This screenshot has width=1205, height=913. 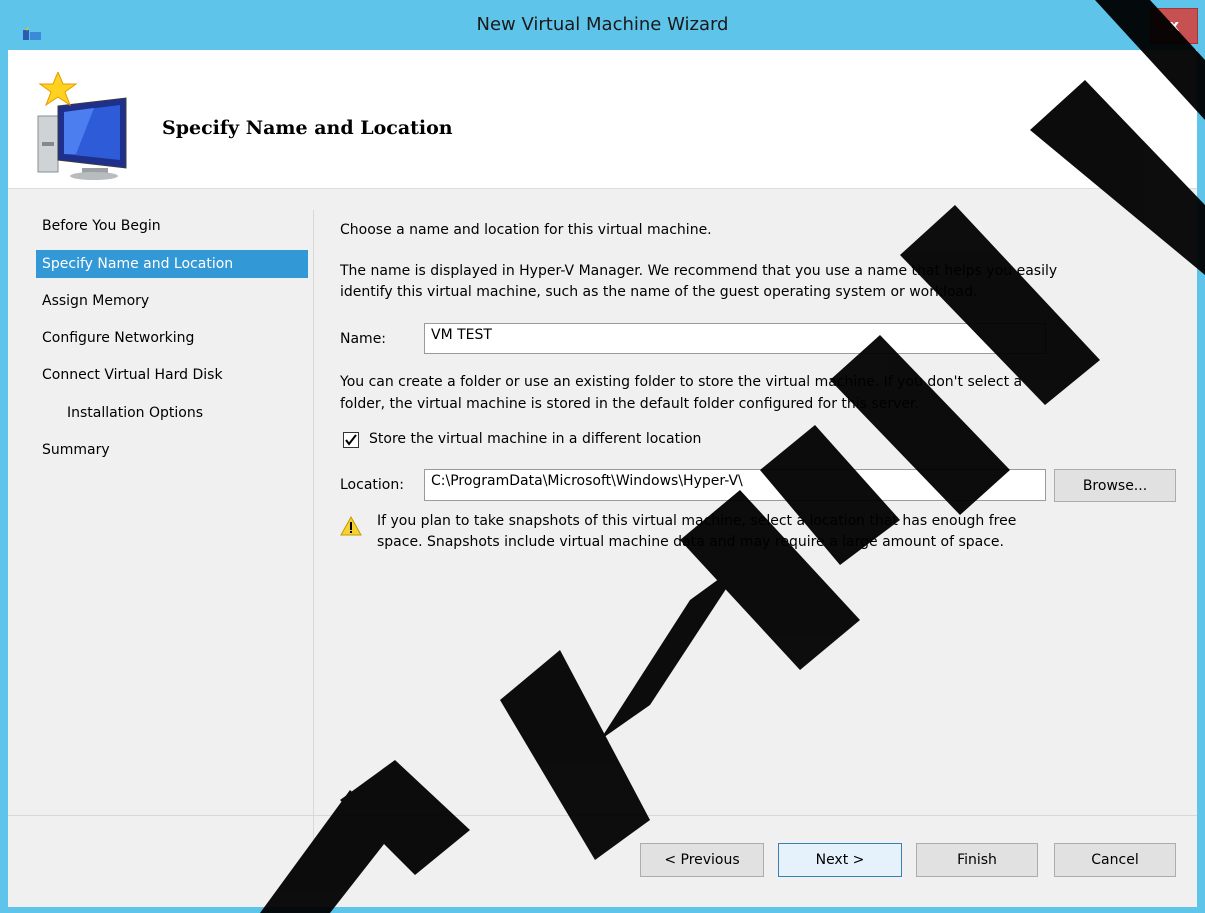 What do you see at coordinates (977, 860) in the screenshot?
I see `finish-button: Finish` at bounding box center [977, 860].